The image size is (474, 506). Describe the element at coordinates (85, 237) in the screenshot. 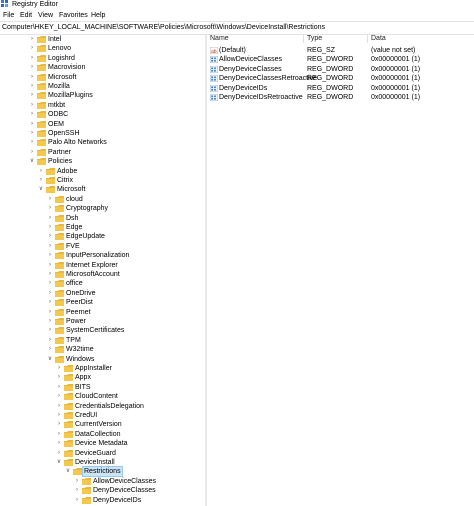

I see `tree-item-label: EdgeUpdate` at that location.